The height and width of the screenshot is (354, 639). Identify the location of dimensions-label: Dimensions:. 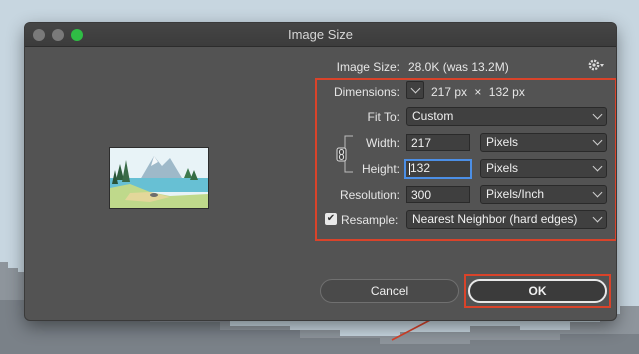
(366, 92).